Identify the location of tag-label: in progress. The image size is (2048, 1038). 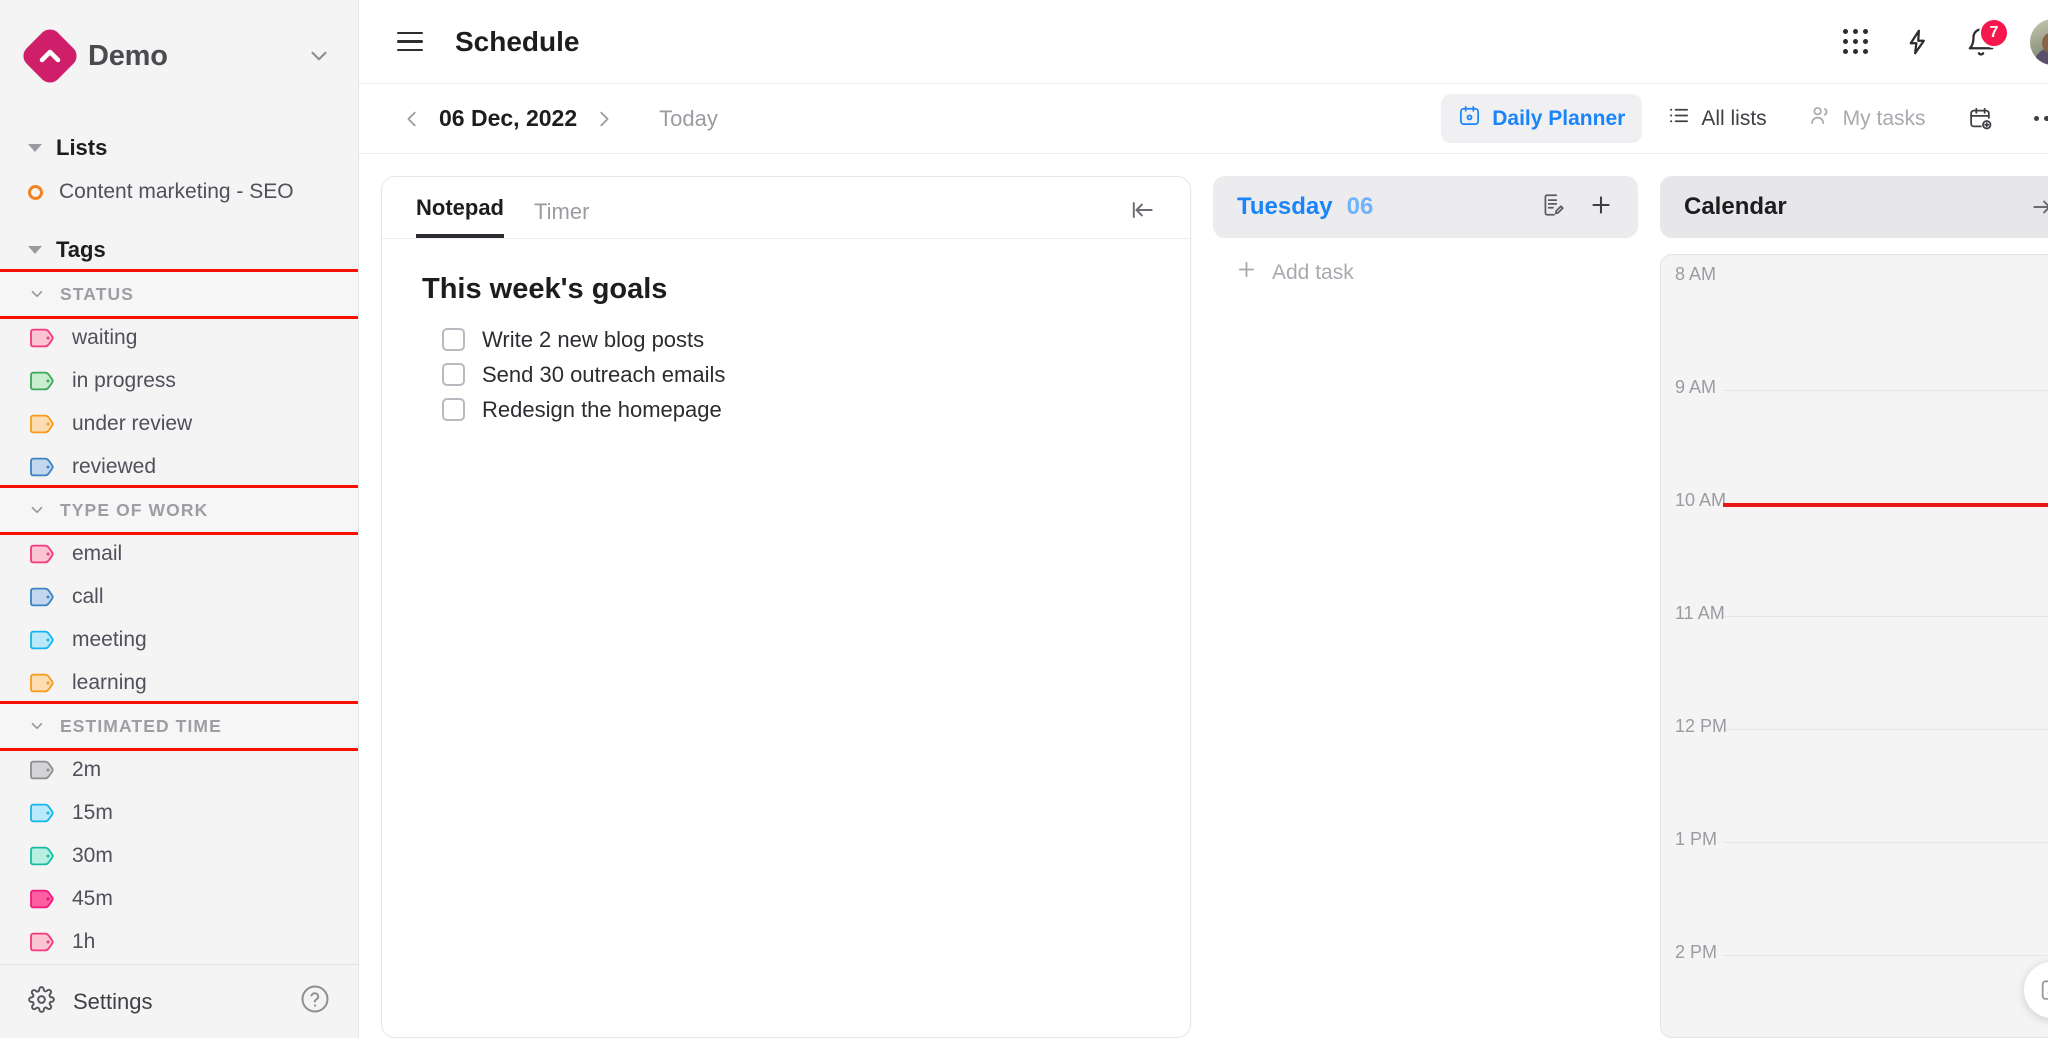
(124, 380).